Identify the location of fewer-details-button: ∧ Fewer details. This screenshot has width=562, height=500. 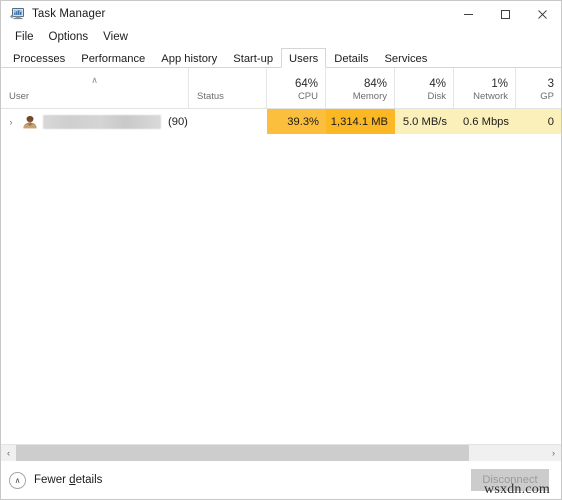
(55, 480).